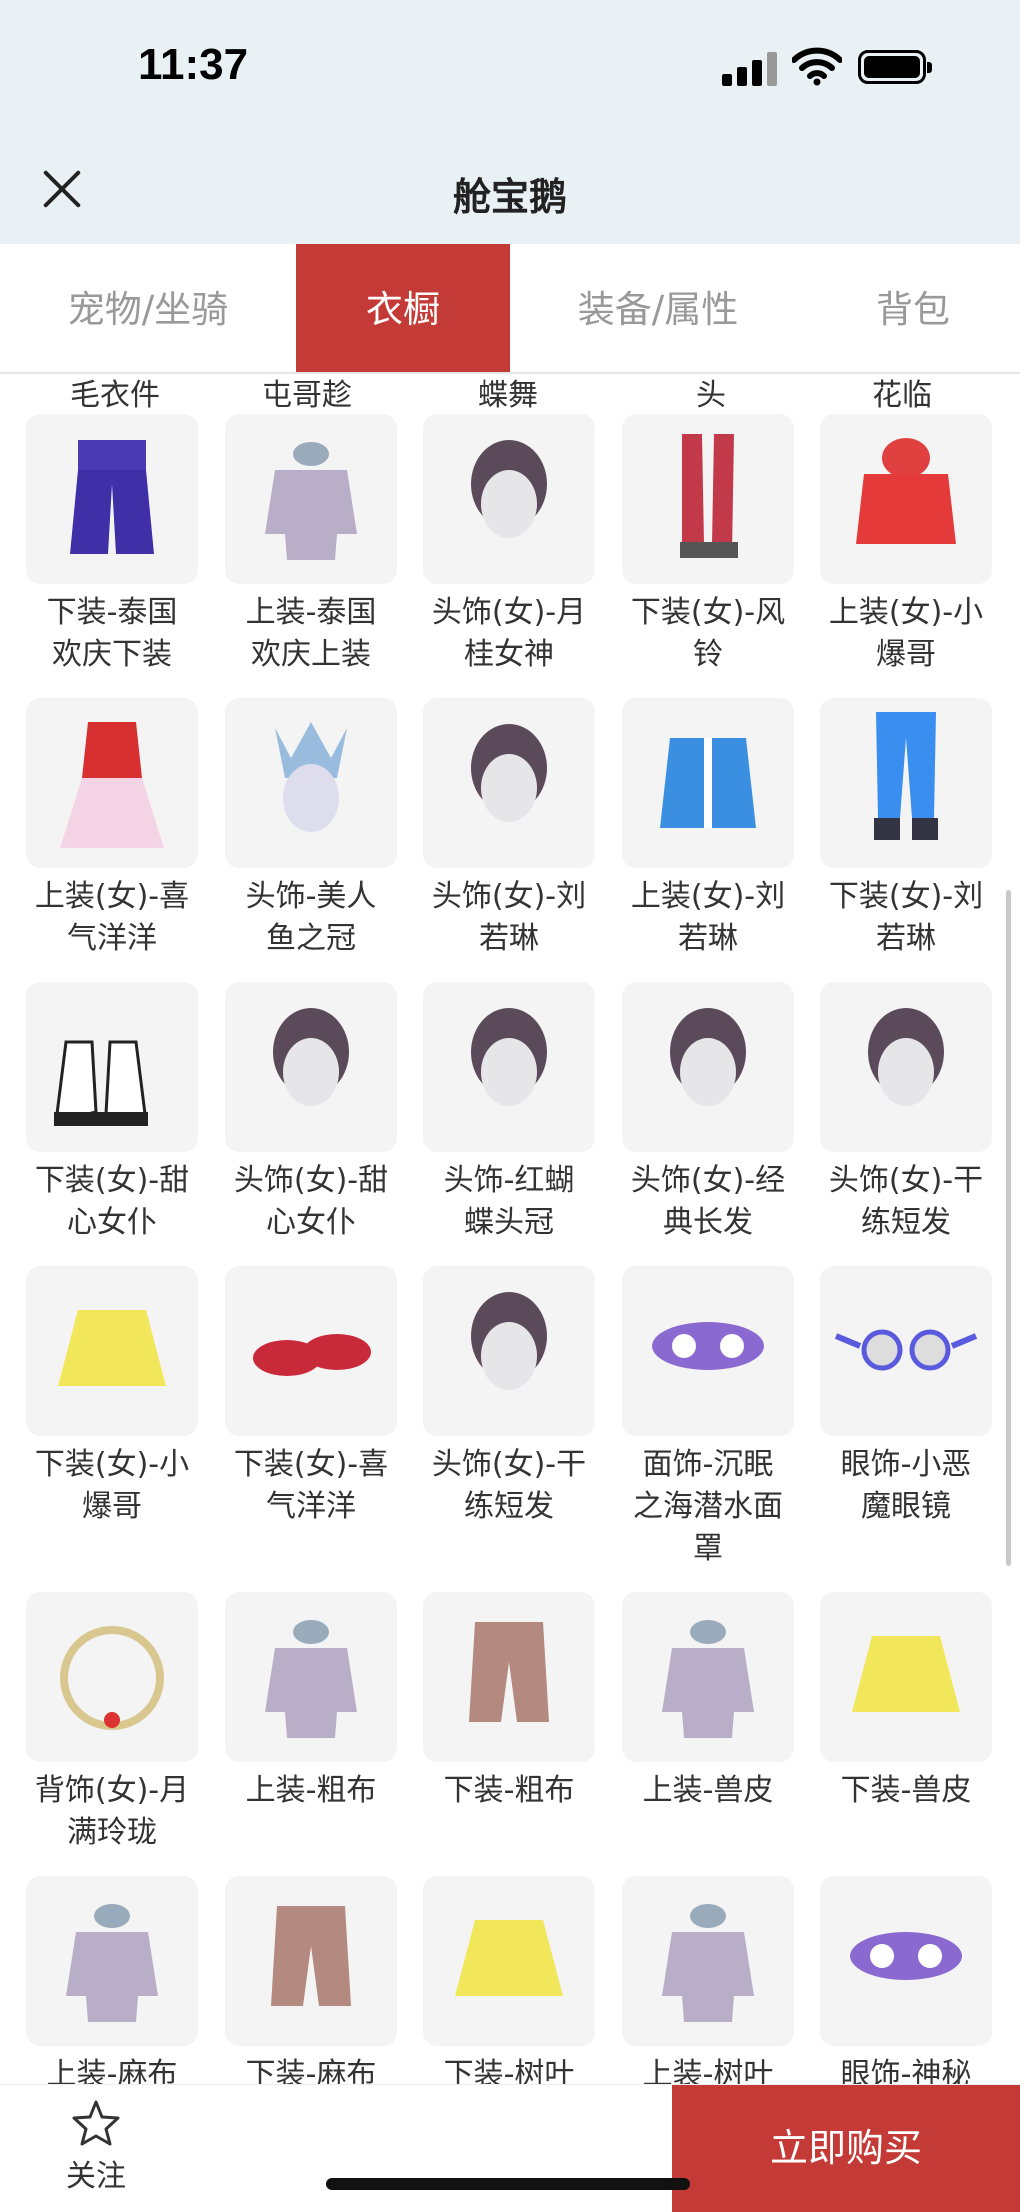  What do you see at coordinates (509, 896) in the screenshot?
I see `item-label-line: 头饰(女)-刘` at bounding box center [509, 896].